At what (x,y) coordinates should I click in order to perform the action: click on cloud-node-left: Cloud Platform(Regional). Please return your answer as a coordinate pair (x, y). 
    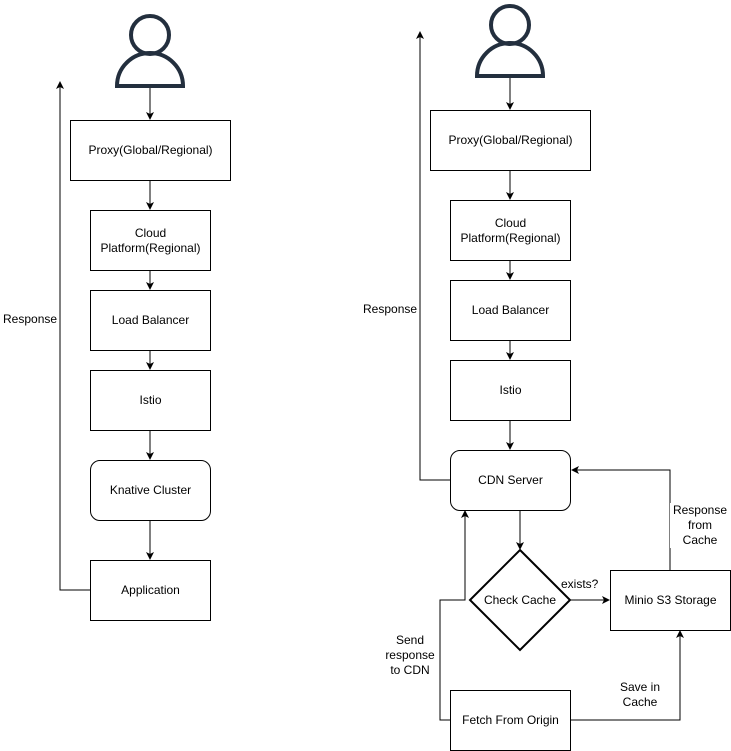
    Looking at the image, I should click on (150, 240).